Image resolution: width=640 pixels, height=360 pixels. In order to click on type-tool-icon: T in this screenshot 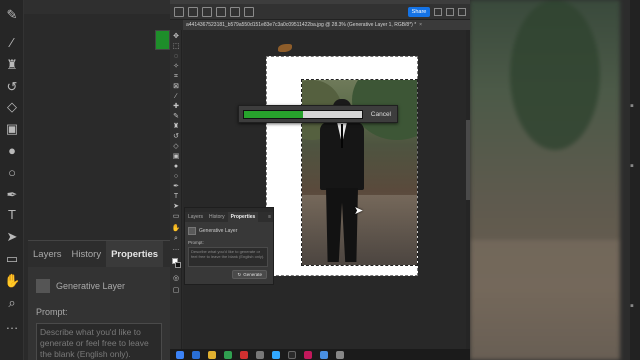, I will do `click(176, 196)`.